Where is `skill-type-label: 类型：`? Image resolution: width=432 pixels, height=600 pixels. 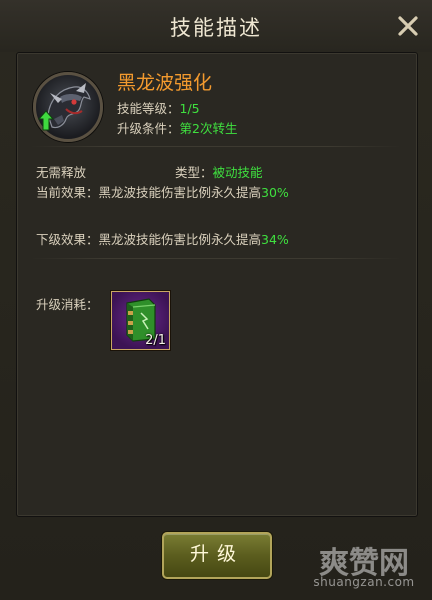
skill-type-label: 类型： is located at coordinates (194, 172).